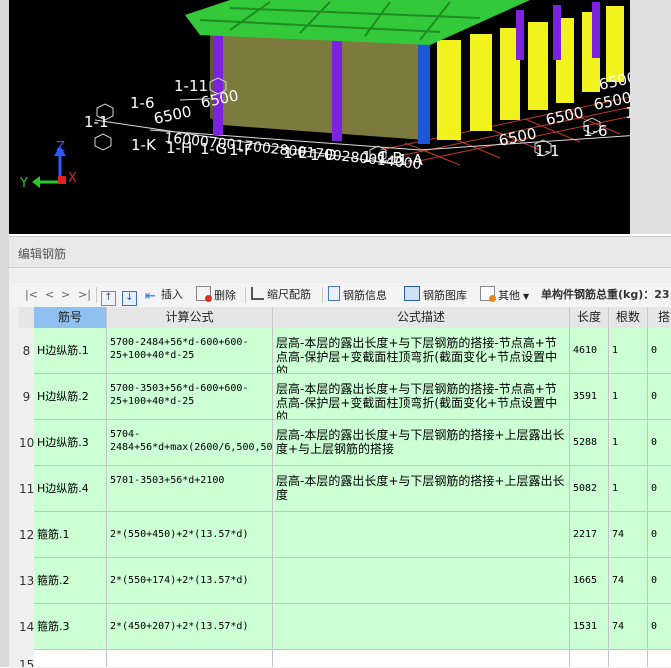  Describe the element at coordinates (70, 535) in the screenshot. I see `bar-number-cell: 箍筋.1` at that location.